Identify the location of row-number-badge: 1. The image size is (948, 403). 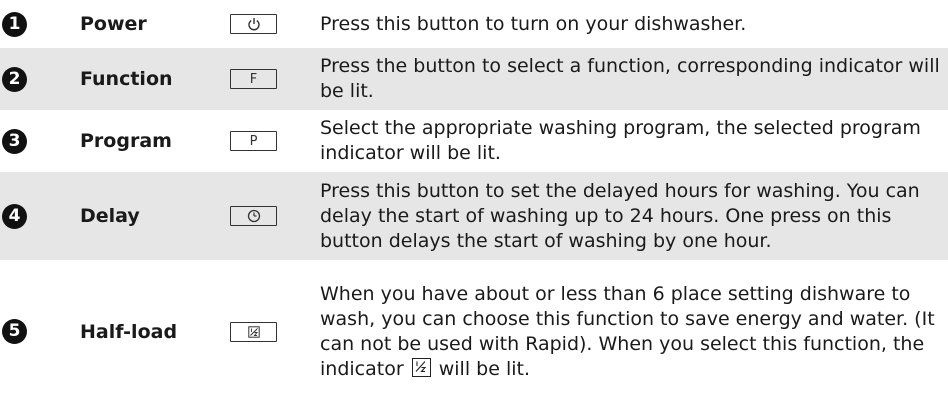
(14, 24).